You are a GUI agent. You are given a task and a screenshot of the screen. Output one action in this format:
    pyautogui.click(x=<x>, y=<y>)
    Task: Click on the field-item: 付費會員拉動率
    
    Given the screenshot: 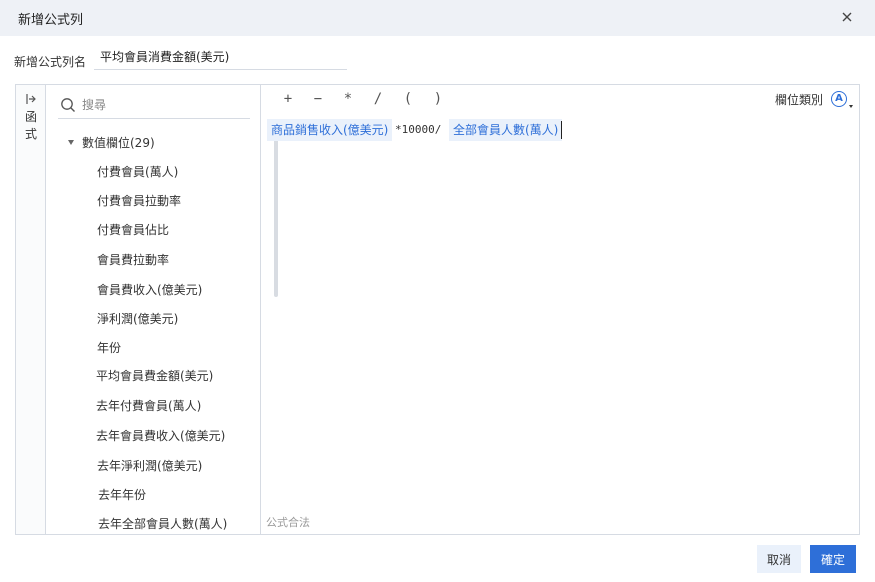 What is the action you would take?
    pyautogui.click(x=139, y=201)
    